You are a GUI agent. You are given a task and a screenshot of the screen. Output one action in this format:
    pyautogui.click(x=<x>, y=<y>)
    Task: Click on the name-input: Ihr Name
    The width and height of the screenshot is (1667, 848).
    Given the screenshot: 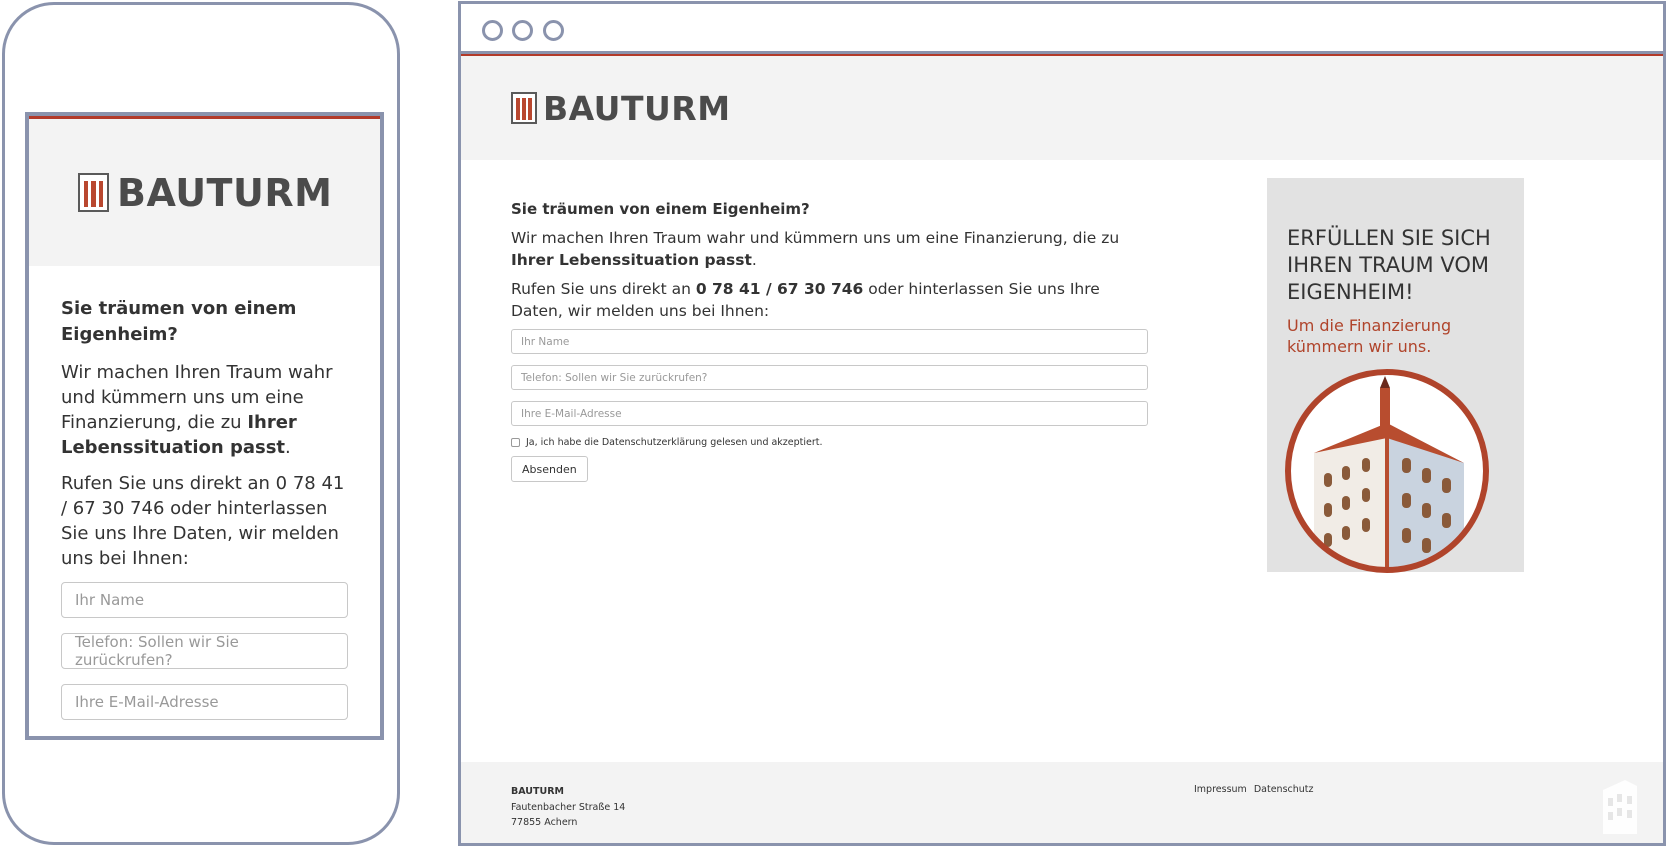 What is the action you would take?
    pyautogui.click(x=829, y=341)
    